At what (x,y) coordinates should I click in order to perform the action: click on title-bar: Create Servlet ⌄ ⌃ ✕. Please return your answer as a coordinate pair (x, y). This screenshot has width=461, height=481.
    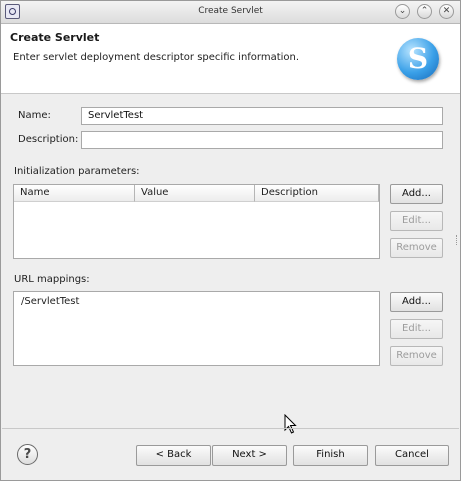
    Looking at the image, I should click on (230, 12).